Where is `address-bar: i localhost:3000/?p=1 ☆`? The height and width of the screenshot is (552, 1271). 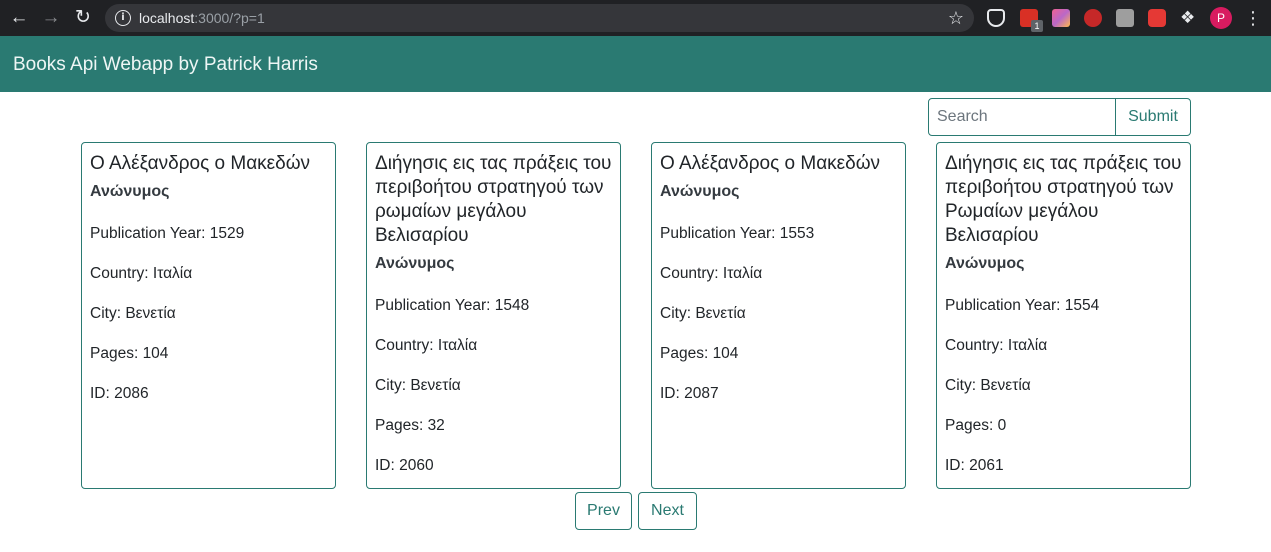 address-bar: i localhost:3000/?p=1 ☆ is located at coordinates (539, 18).